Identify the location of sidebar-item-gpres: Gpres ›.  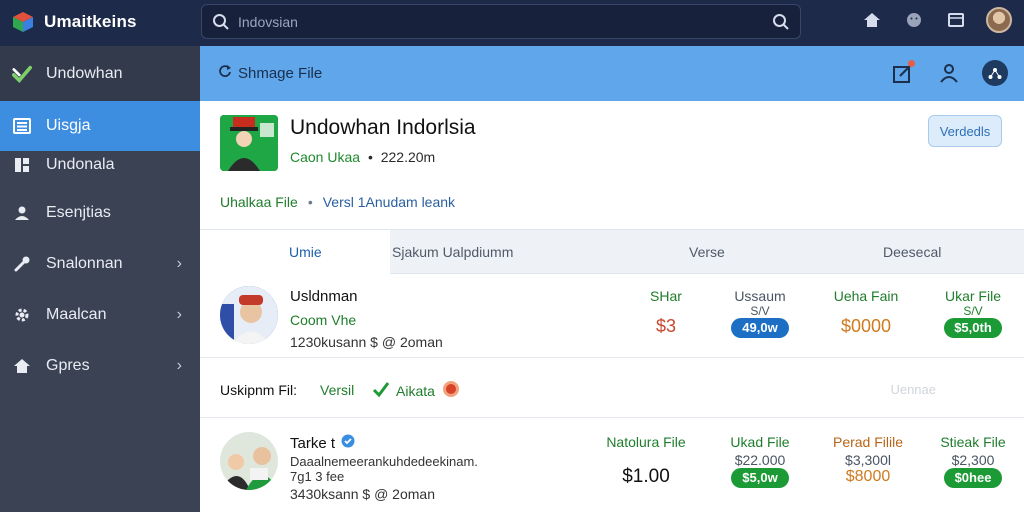
(100, 366).